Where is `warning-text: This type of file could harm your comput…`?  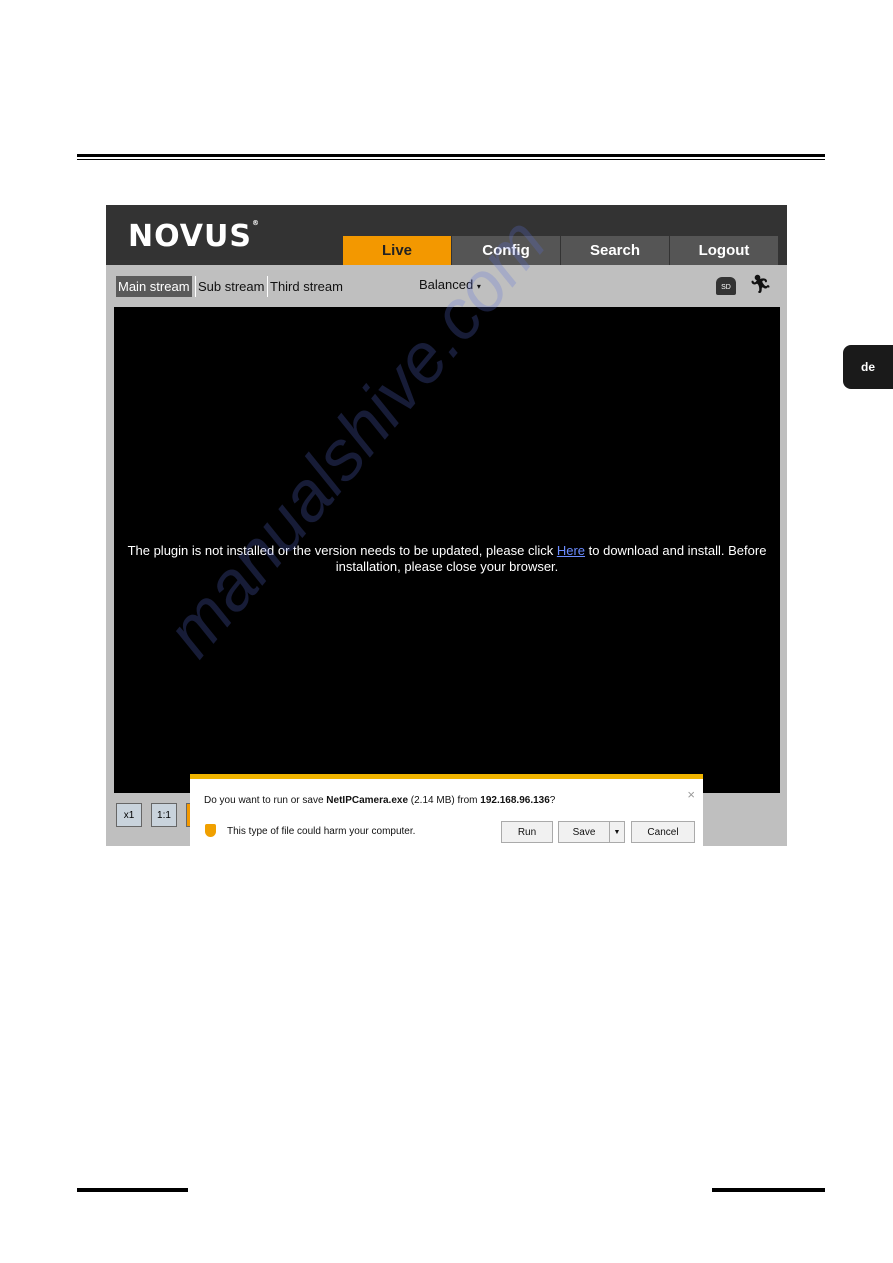 warning-text: This type of file could harm your comput… is located at coordinates (321, 831).